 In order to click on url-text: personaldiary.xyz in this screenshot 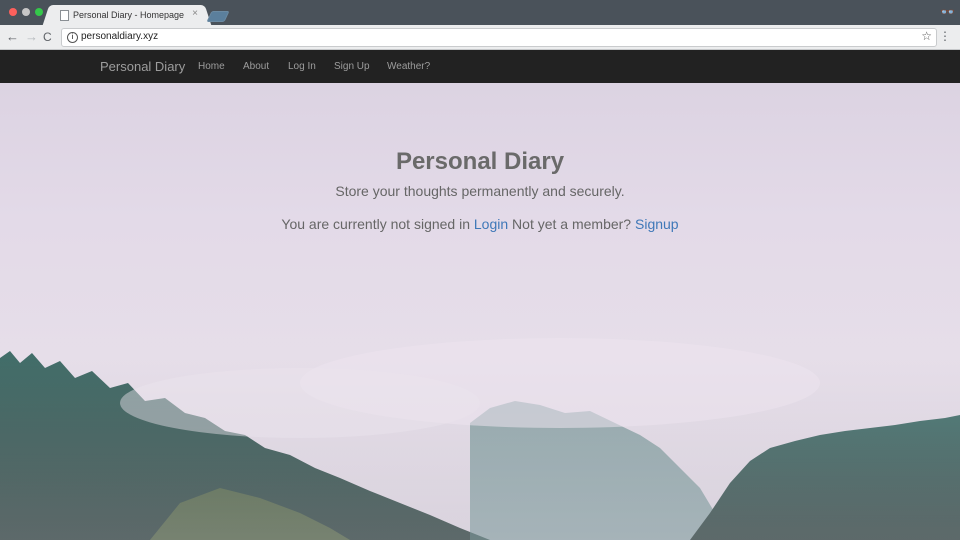, I will do `click(119, 36)`.